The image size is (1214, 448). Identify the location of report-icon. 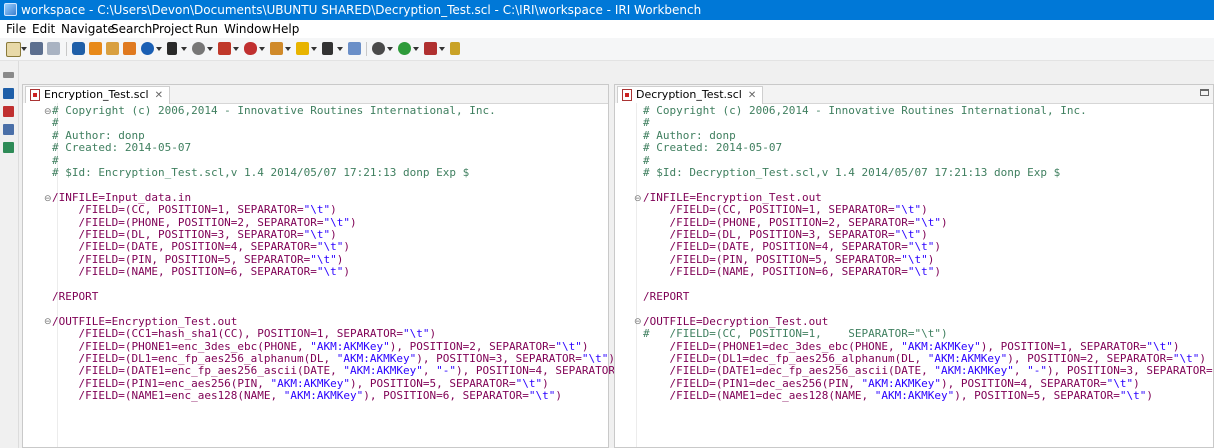
(224, 48).